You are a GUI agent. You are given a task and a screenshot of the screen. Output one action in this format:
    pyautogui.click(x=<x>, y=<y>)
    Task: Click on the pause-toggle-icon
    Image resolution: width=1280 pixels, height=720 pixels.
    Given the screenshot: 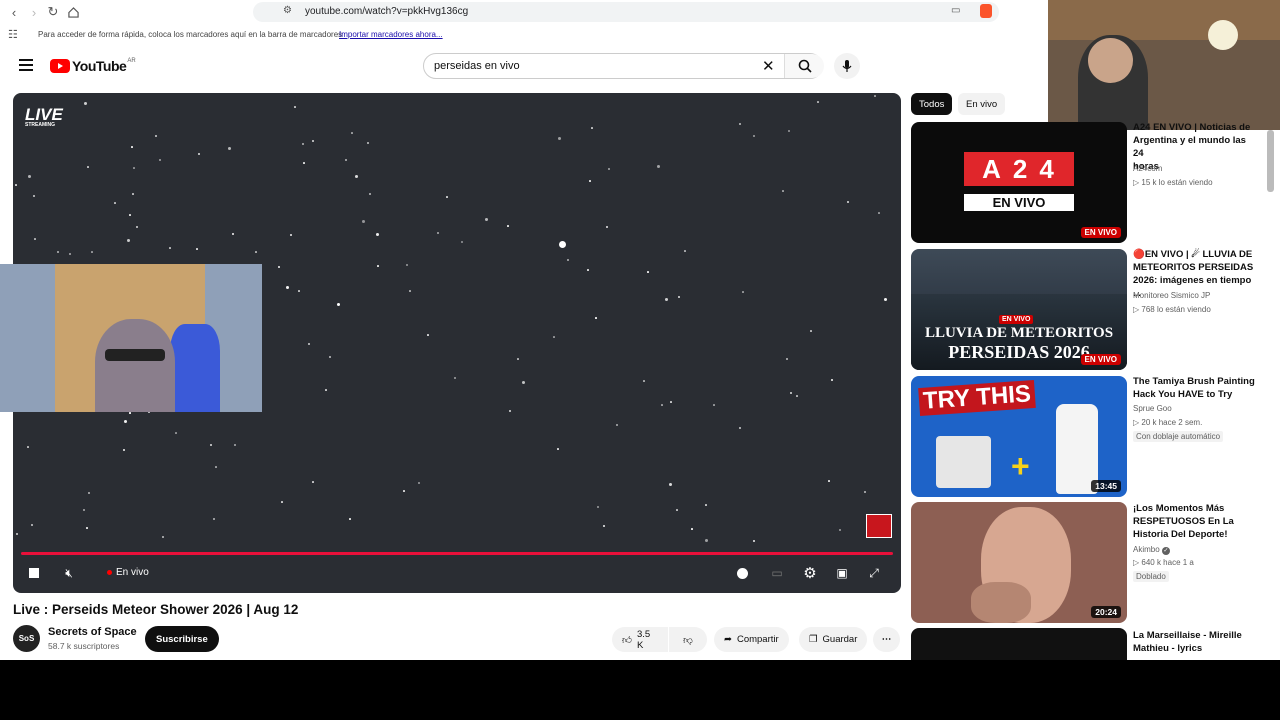 What is the action you would take?
    pyautogui.click(x=742, y=573)
    